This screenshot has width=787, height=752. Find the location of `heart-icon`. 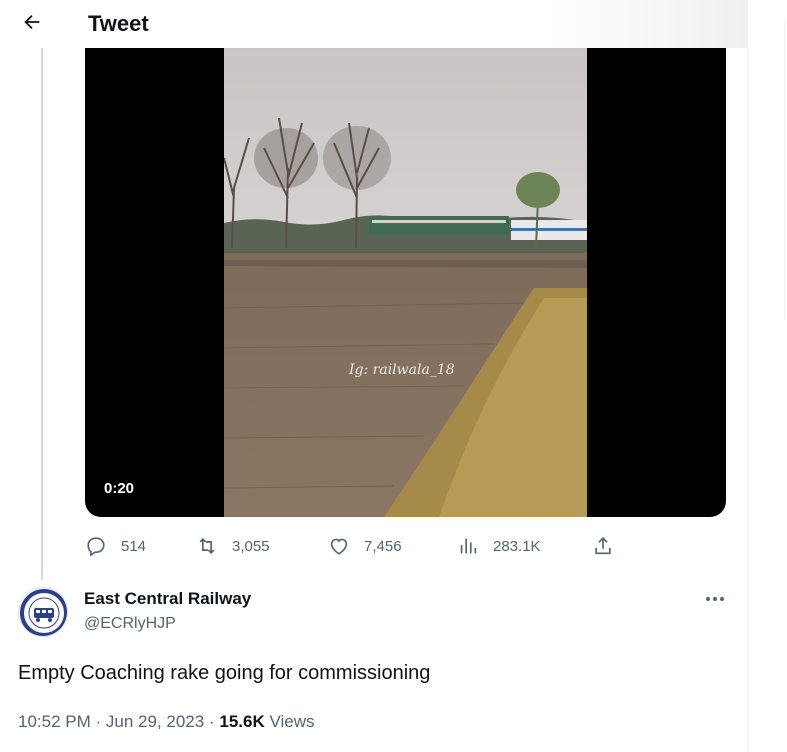

heart-icon is located at coordinates (339, 546).